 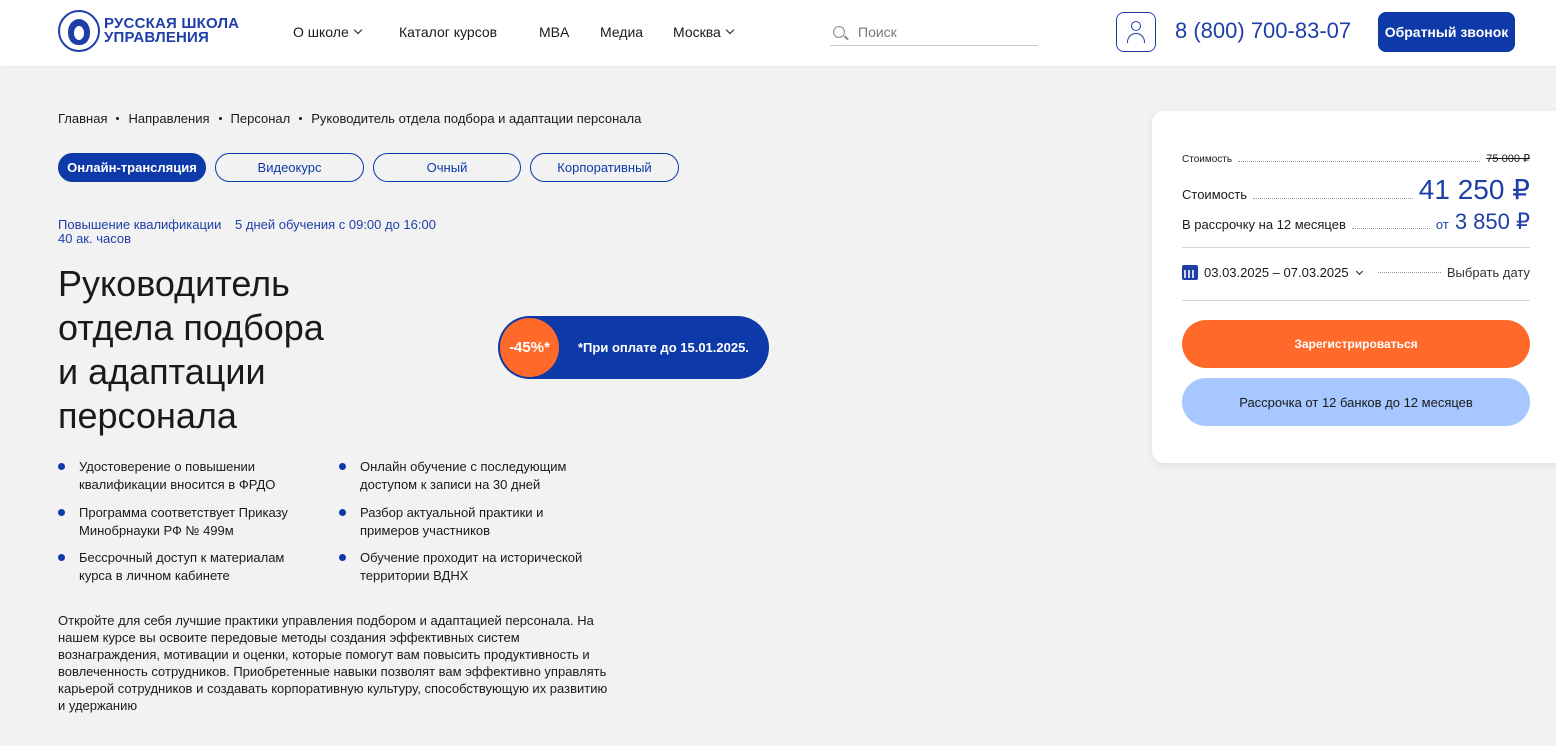 What do you see at coordinates (1474, 189) in the screenshot?
I see `current-price: 41 250 ₽` at bounding box center [1474, 189].